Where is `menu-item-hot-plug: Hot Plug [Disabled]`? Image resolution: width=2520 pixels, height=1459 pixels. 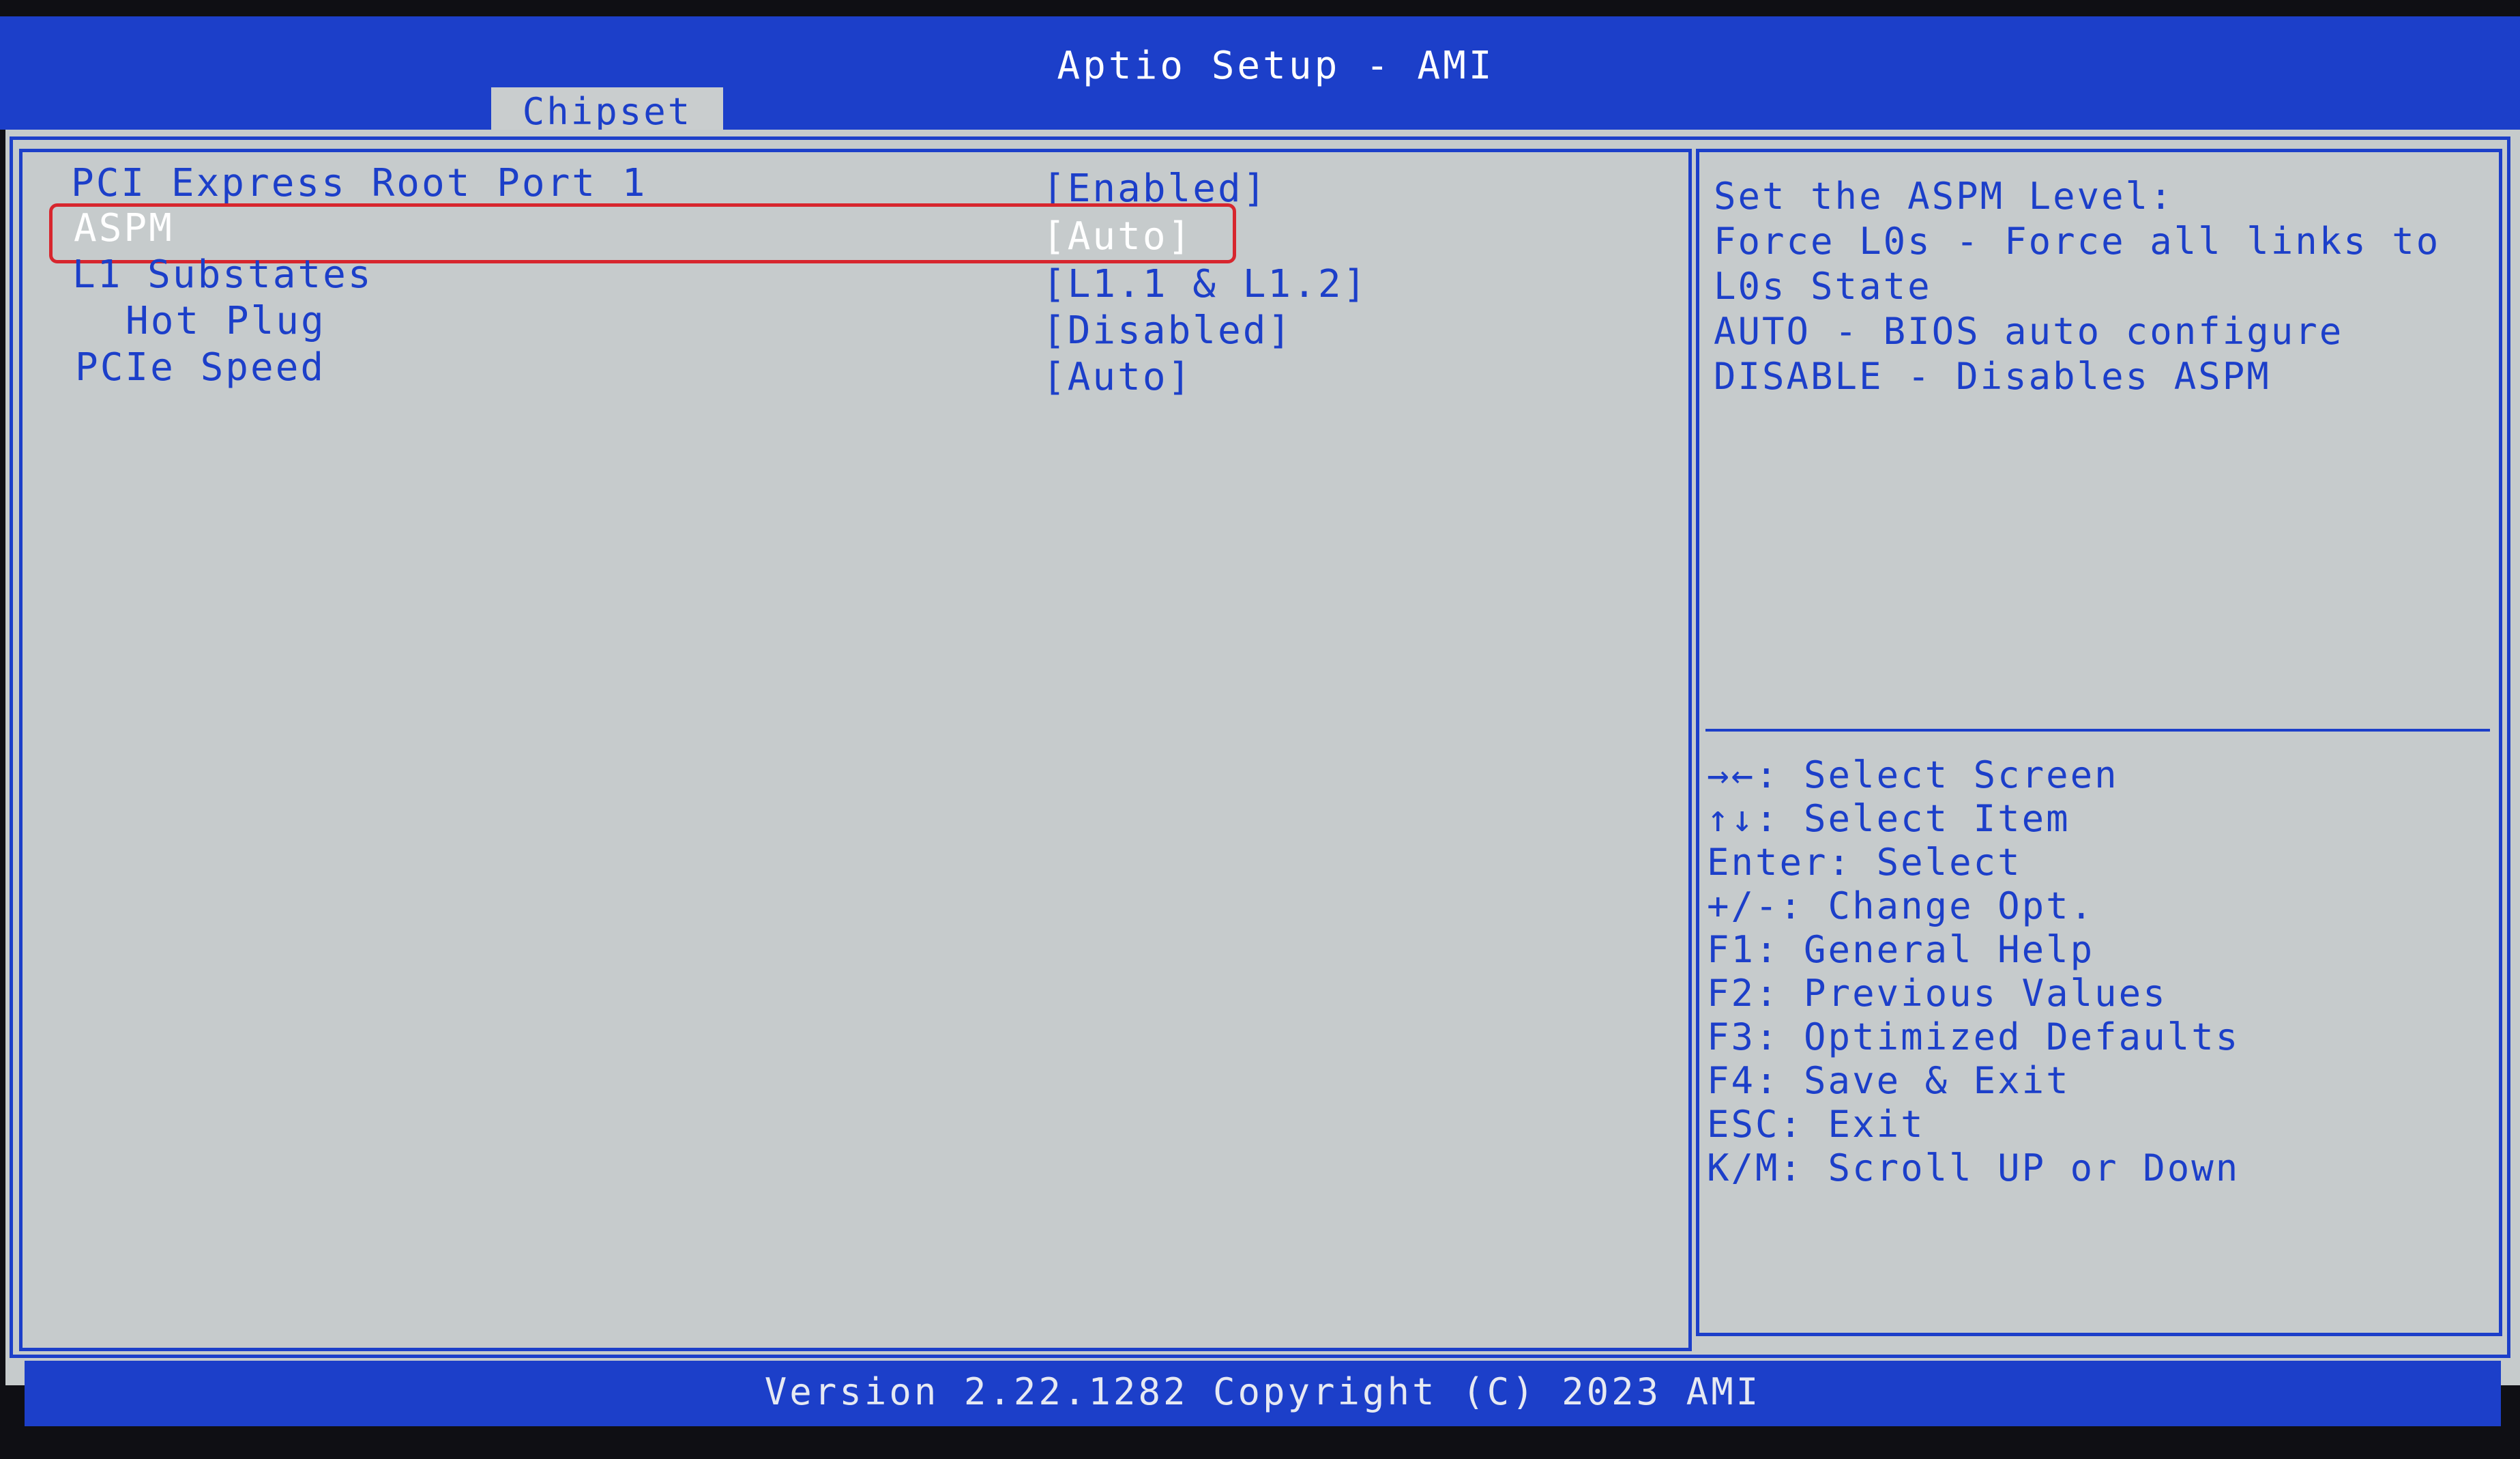
menu-item-hot-plug: Hot Plug [Disabled] is located at coordinates (719, 326).